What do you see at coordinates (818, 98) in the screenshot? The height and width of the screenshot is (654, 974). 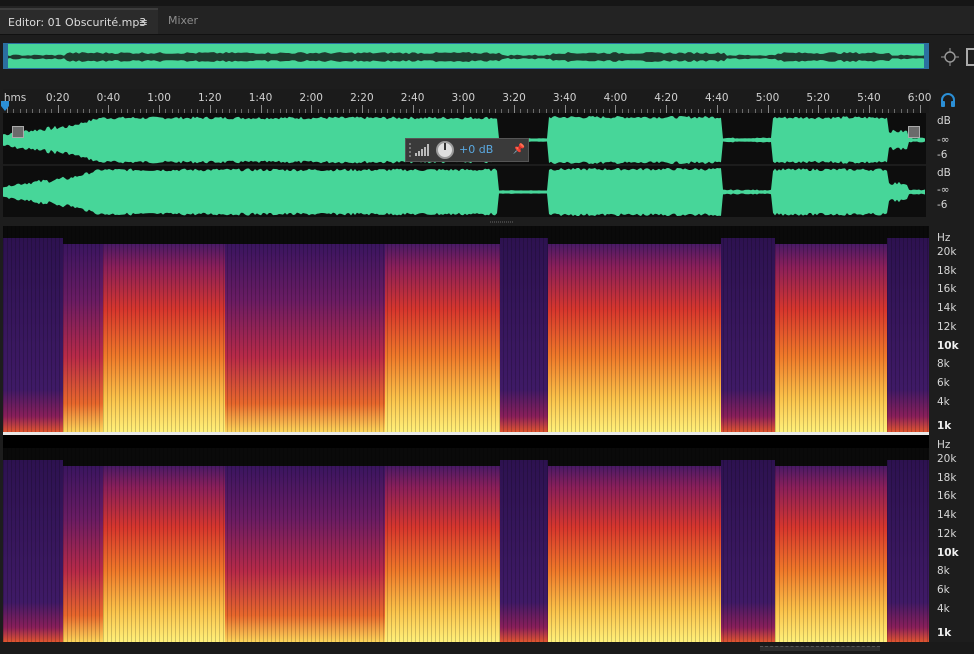 I see `ruler-tick-label: 5:20` at bounding box center [818, 98].